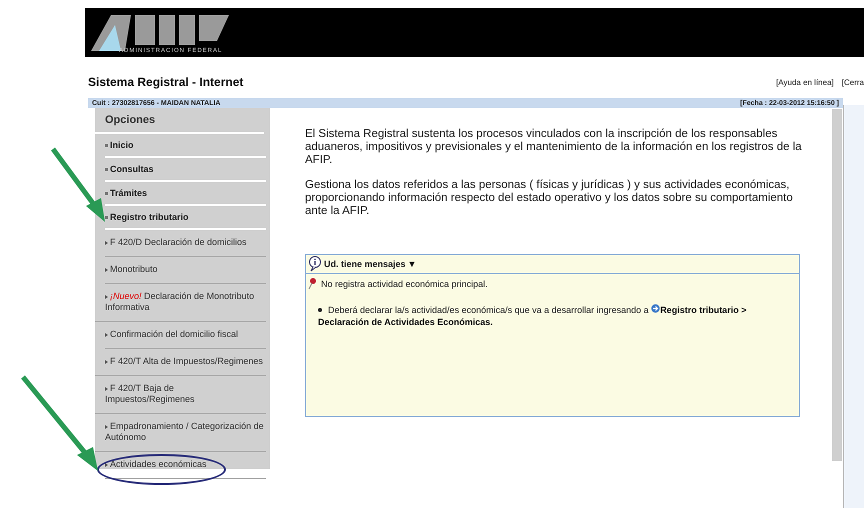 This screenshot has height=508, width=864. I want to click on message-title: Ud. tiene mensajes, so click(365, 264).